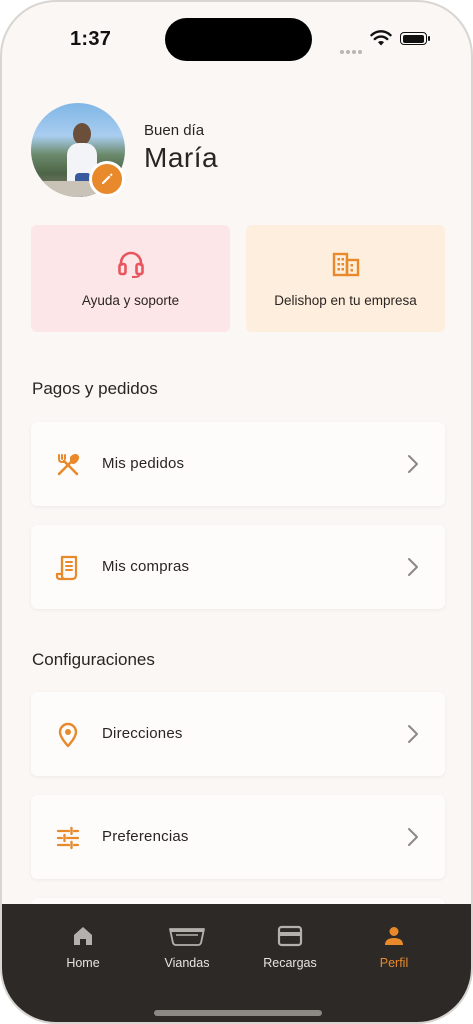 The height and width of the screenshot is (1024, 473). What do you see at coordinates (345, 300) in the screenshot?
I see `company-card-label: Delishop en tu empresa` at bounding box center [345, 300].